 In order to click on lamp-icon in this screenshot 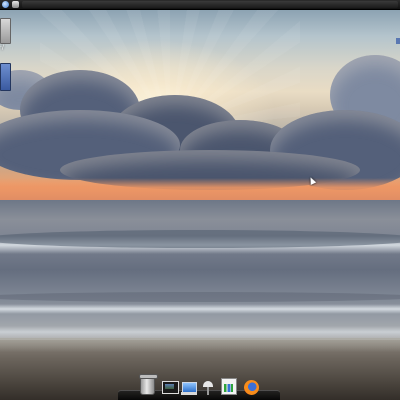, I will do `click(208, 388)`.